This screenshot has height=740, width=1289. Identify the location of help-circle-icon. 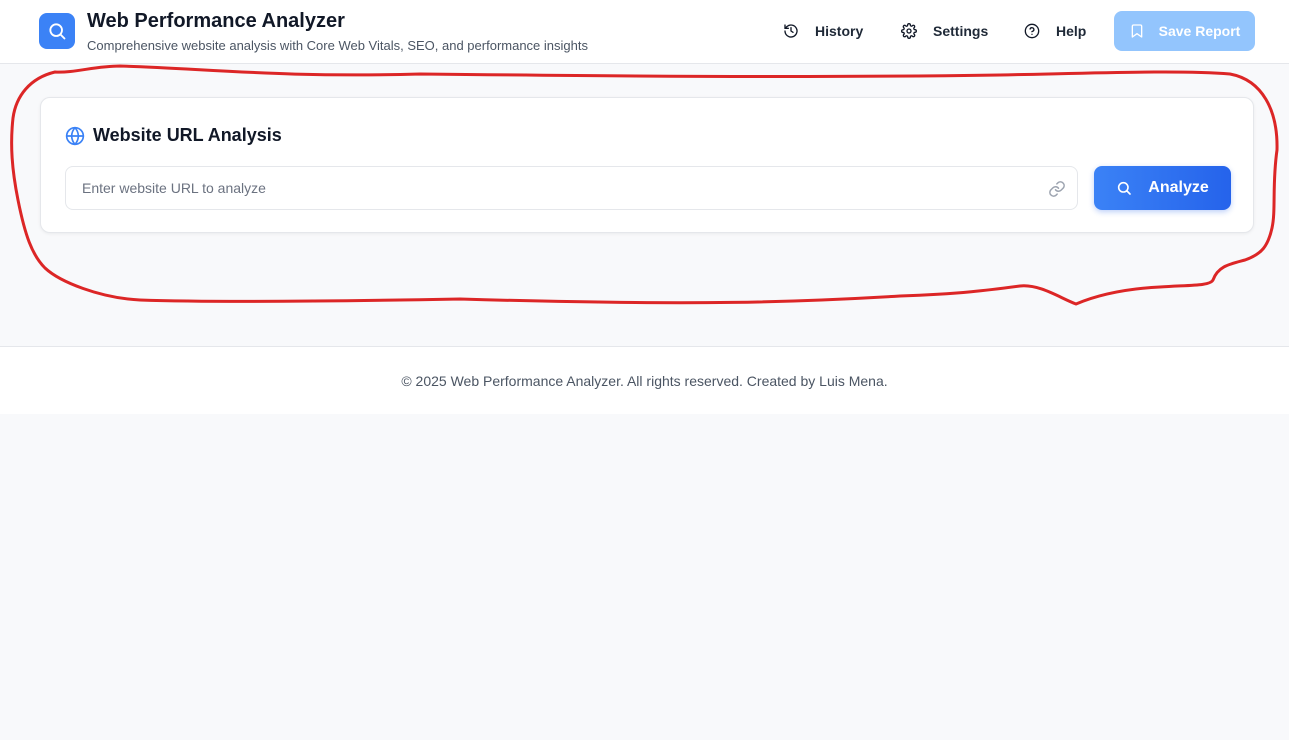
(1032, 31).